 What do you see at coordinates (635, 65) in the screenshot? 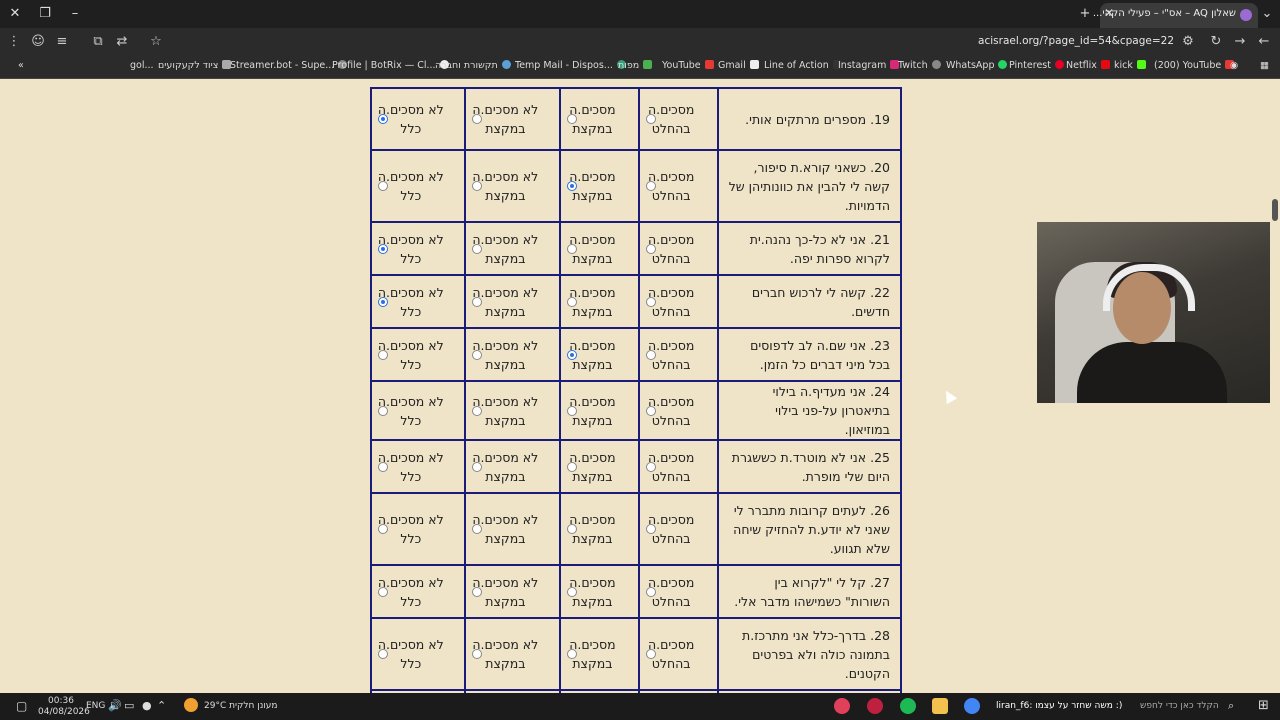
I see `bookmark-item: מפות` at bounding box center [635, 65].